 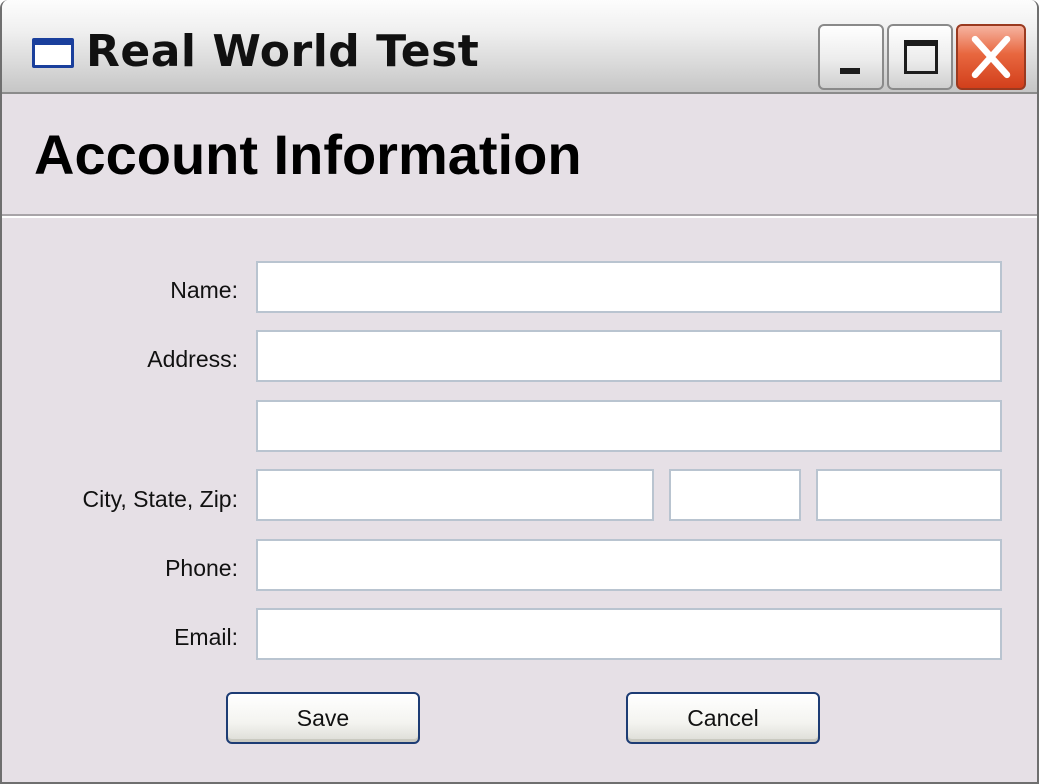 I want to click on city-state-zip-label: City, State, Zip:, so click(x=160, y=499).